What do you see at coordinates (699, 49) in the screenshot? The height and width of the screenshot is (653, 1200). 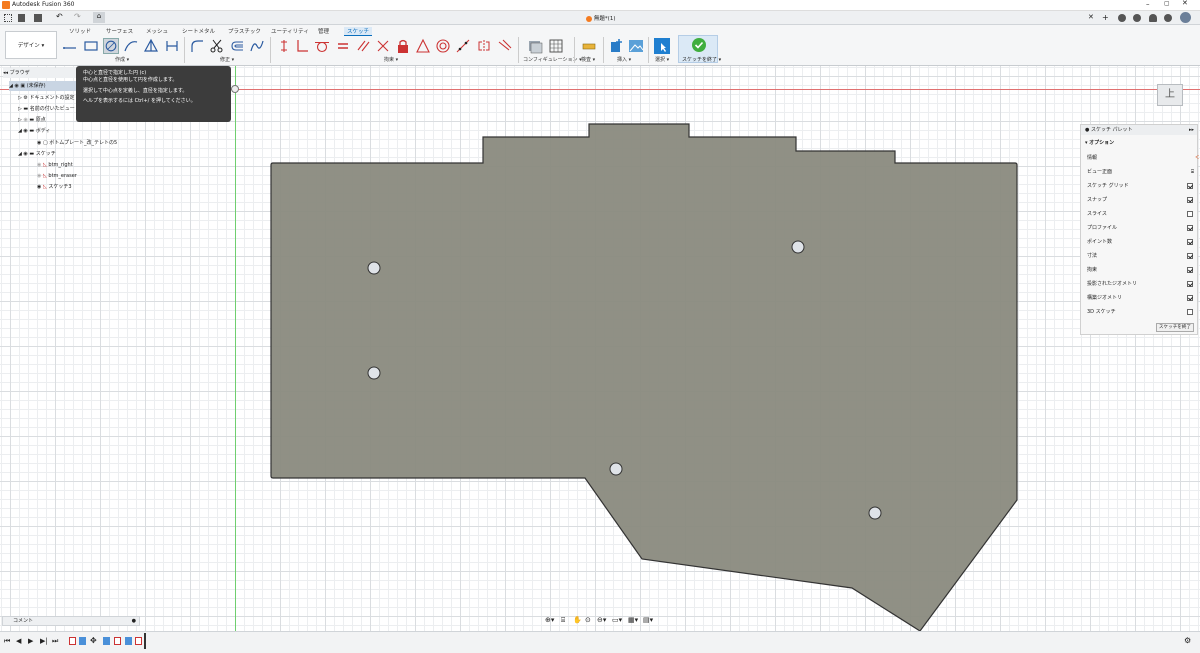 I see `finish-sketch-button: スケッチを終了 ▾` at bounding box center [699, 49].